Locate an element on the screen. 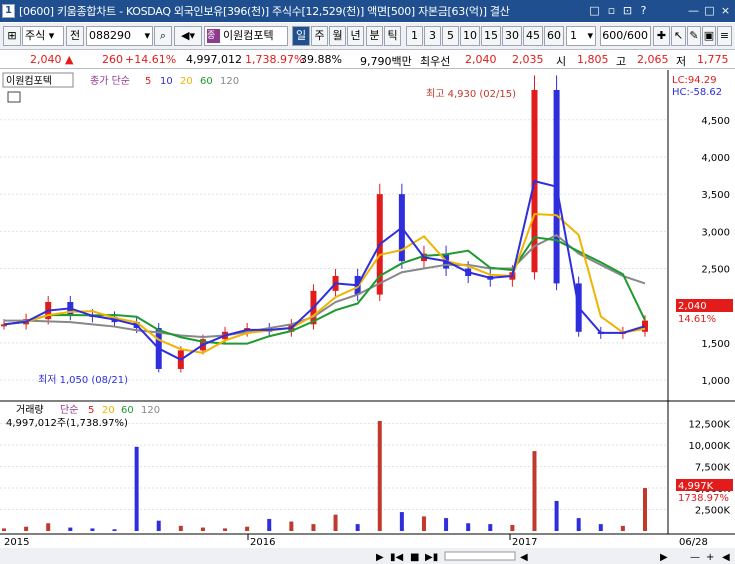 The height and width of the screenshot is (564, 735). price-ytick-label: 3,000 is located at coordinates (715, 232).